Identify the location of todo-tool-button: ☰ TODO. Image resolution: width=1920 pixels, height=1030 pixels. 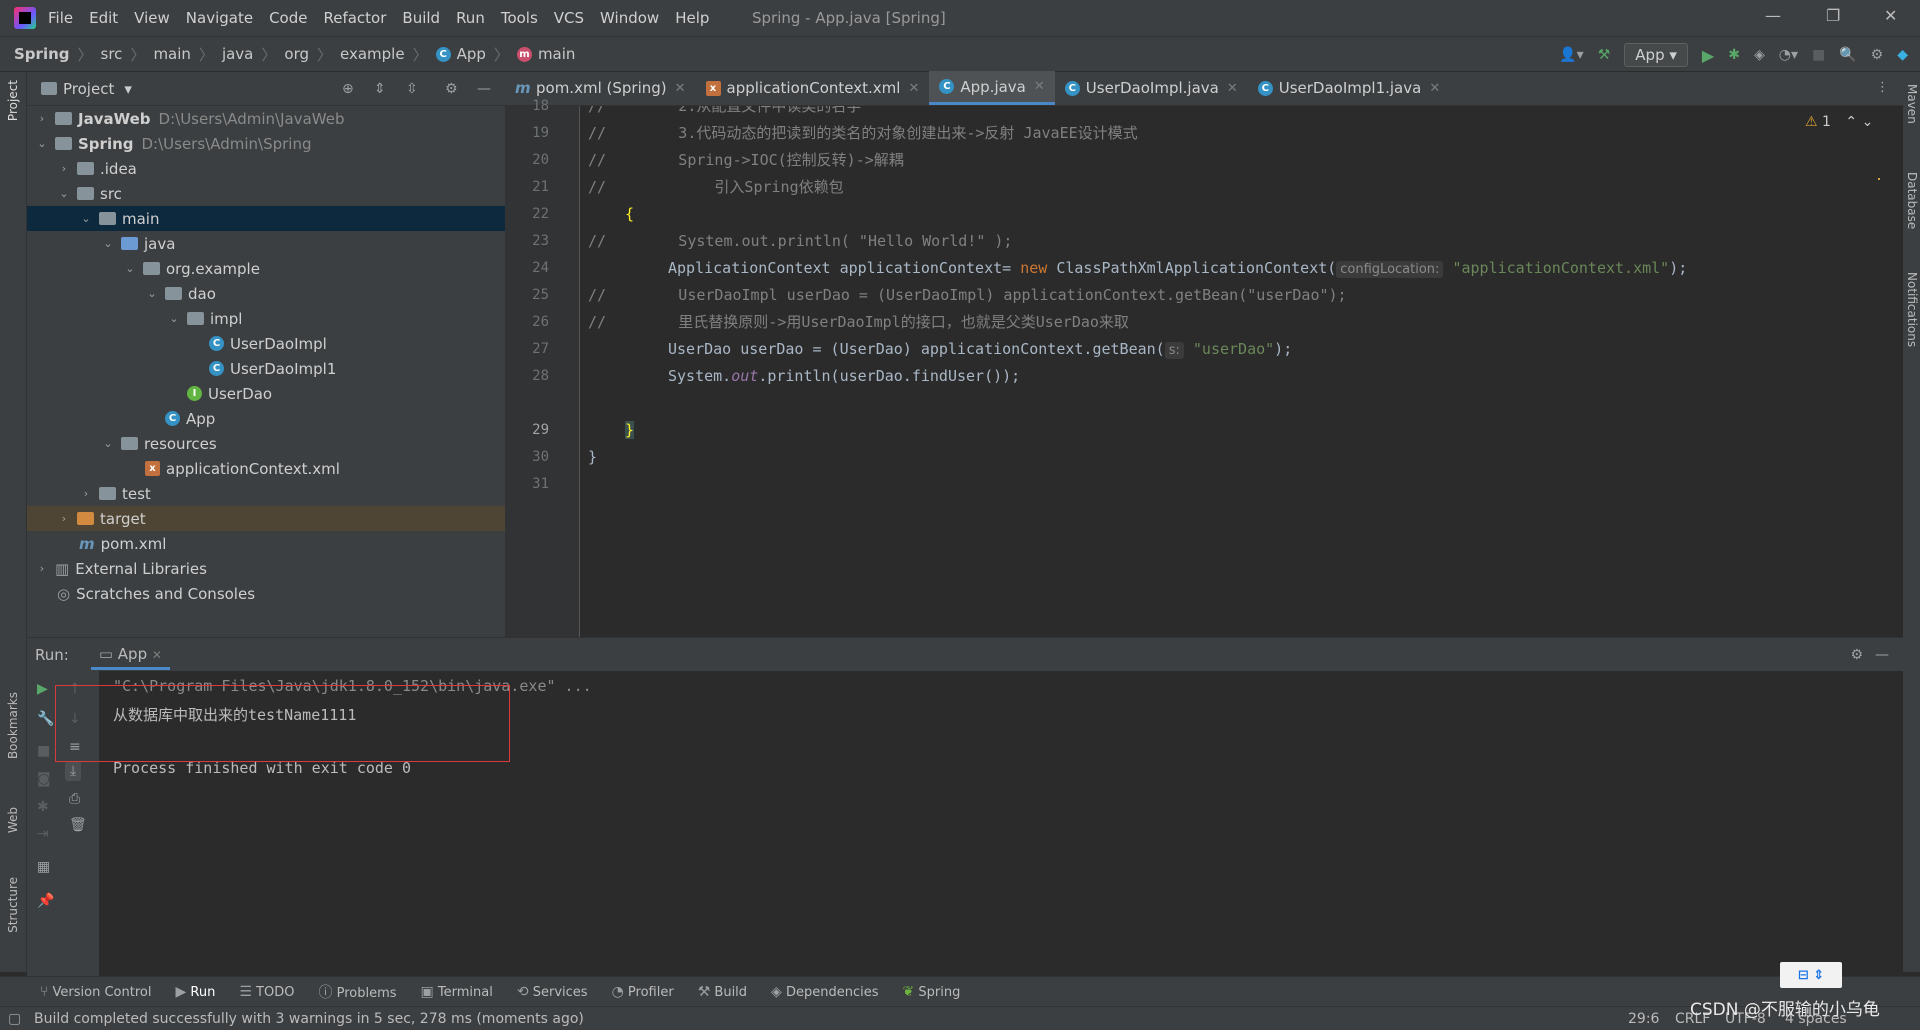
(266, 992).